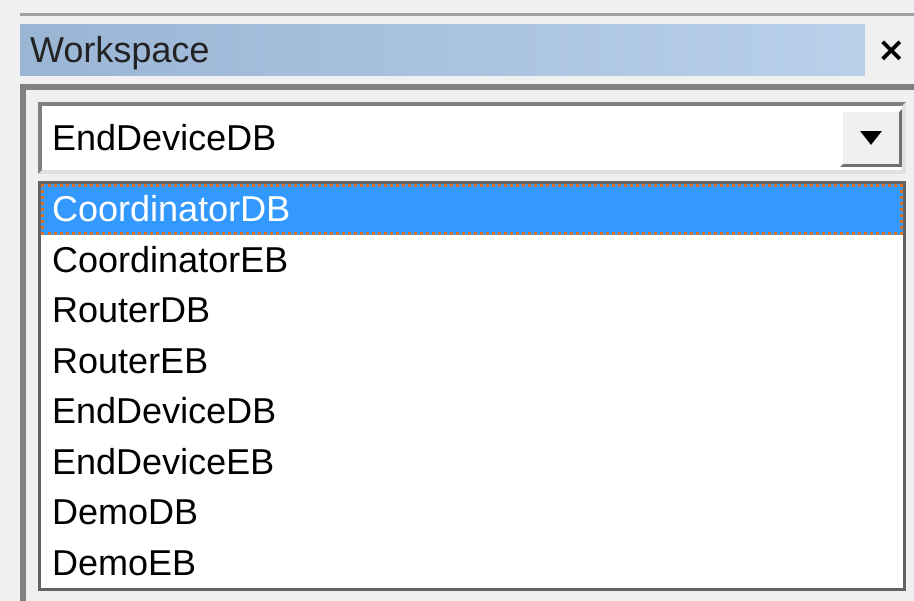 This screenshot has width=914, height=601. Describe the element at coordinates (891, 50) in the screenshot. I see `close-button: ×` at that location.